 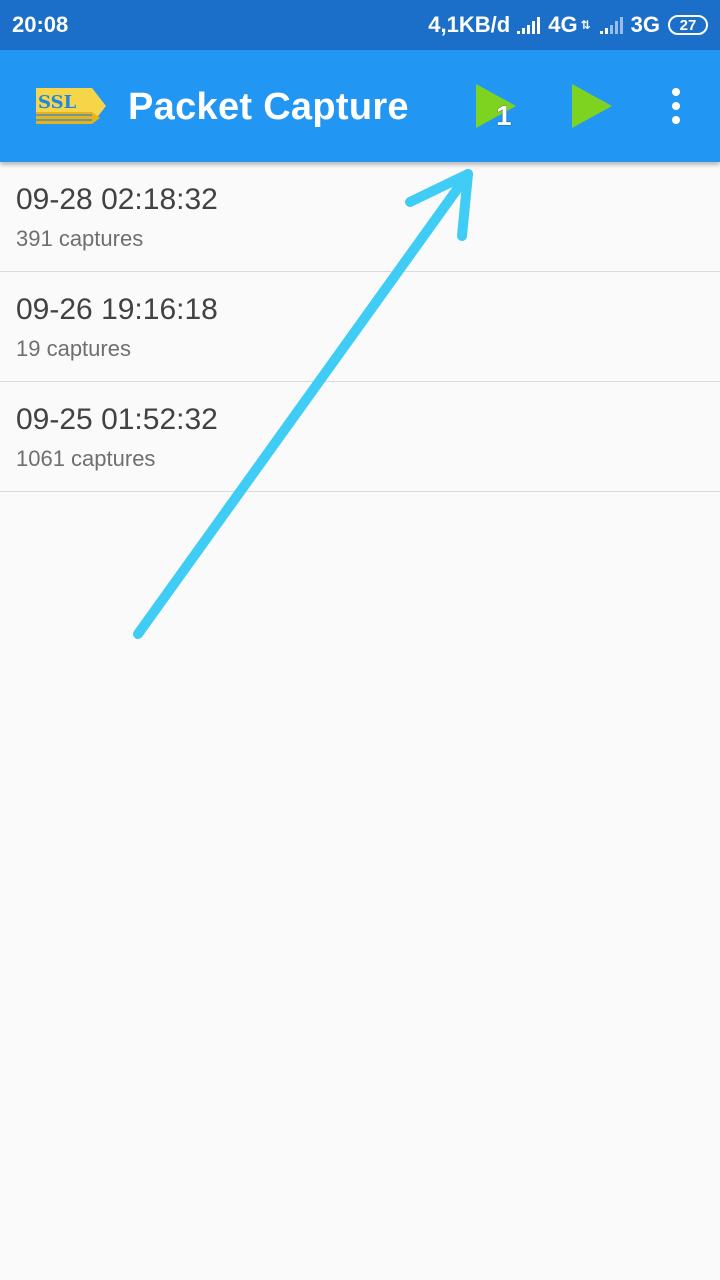 I want to click on logo-text: SSL, so click(x=57, y=102).